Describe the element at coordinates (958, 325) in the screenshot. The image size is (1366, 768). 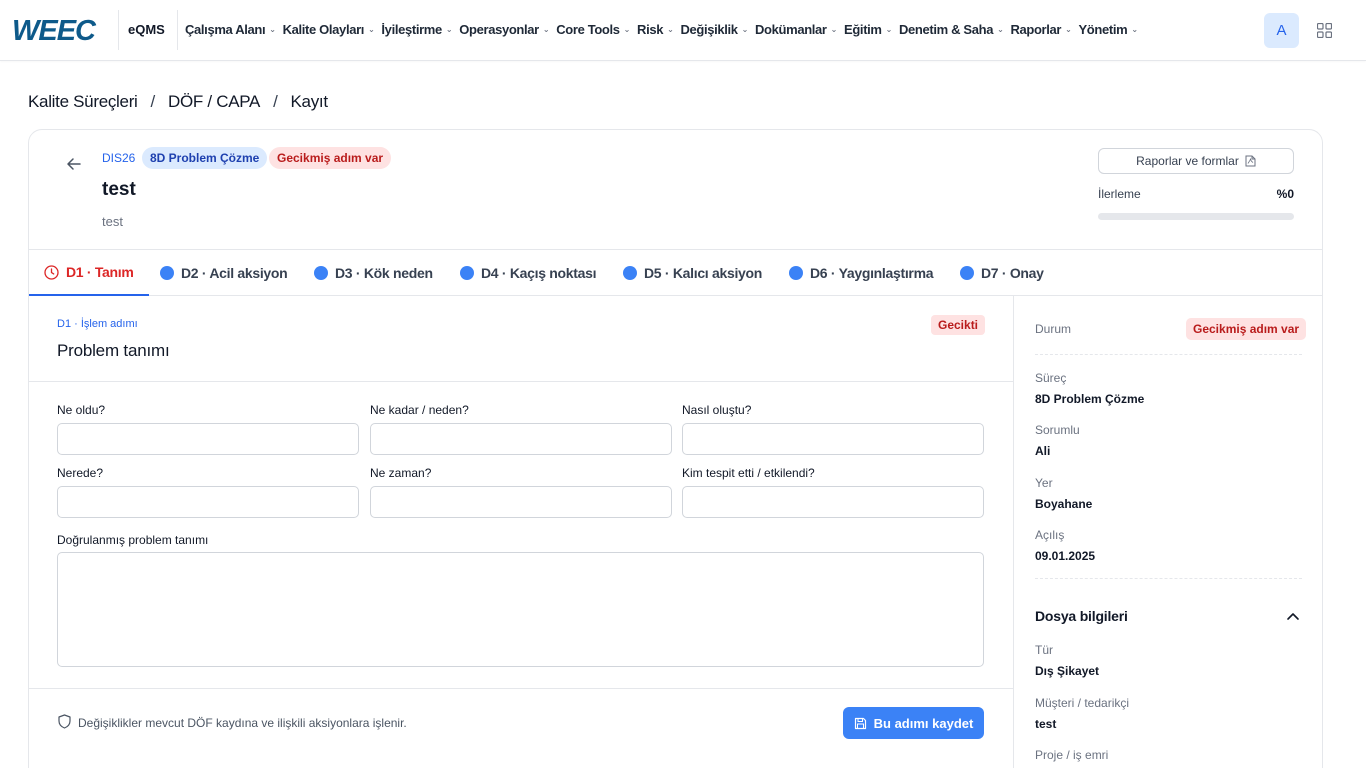
I see `late-badge: Gecikti` at that location.